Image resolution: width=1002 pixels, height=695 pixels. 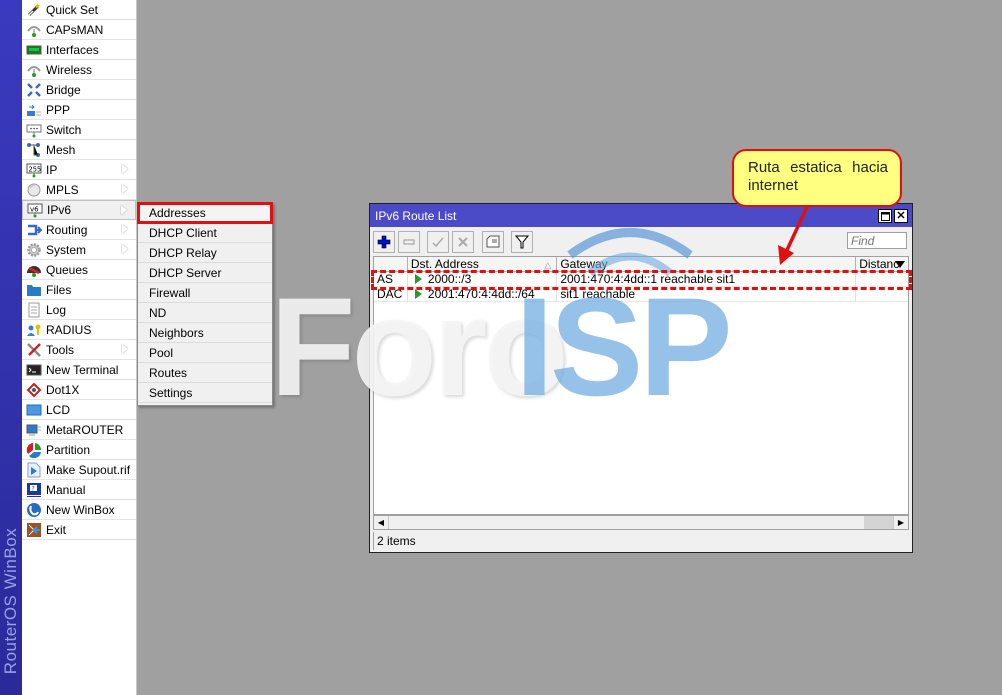 I want to click on scroll-right-button: ▶, so click(x=901, y=522).